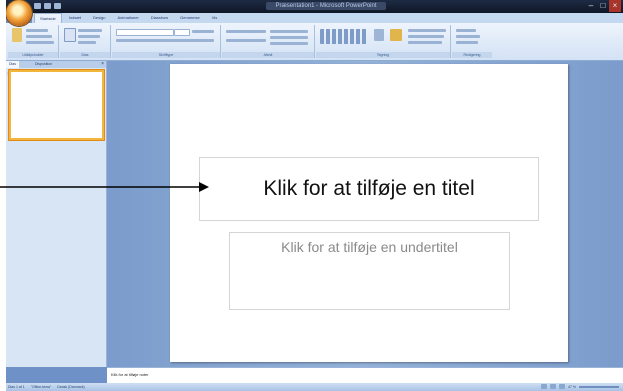 The height and width of the screenshot is (391, 623). Describe the element at coordinates (17, 35) in the screenshot. I see `paste-icon` at that location.